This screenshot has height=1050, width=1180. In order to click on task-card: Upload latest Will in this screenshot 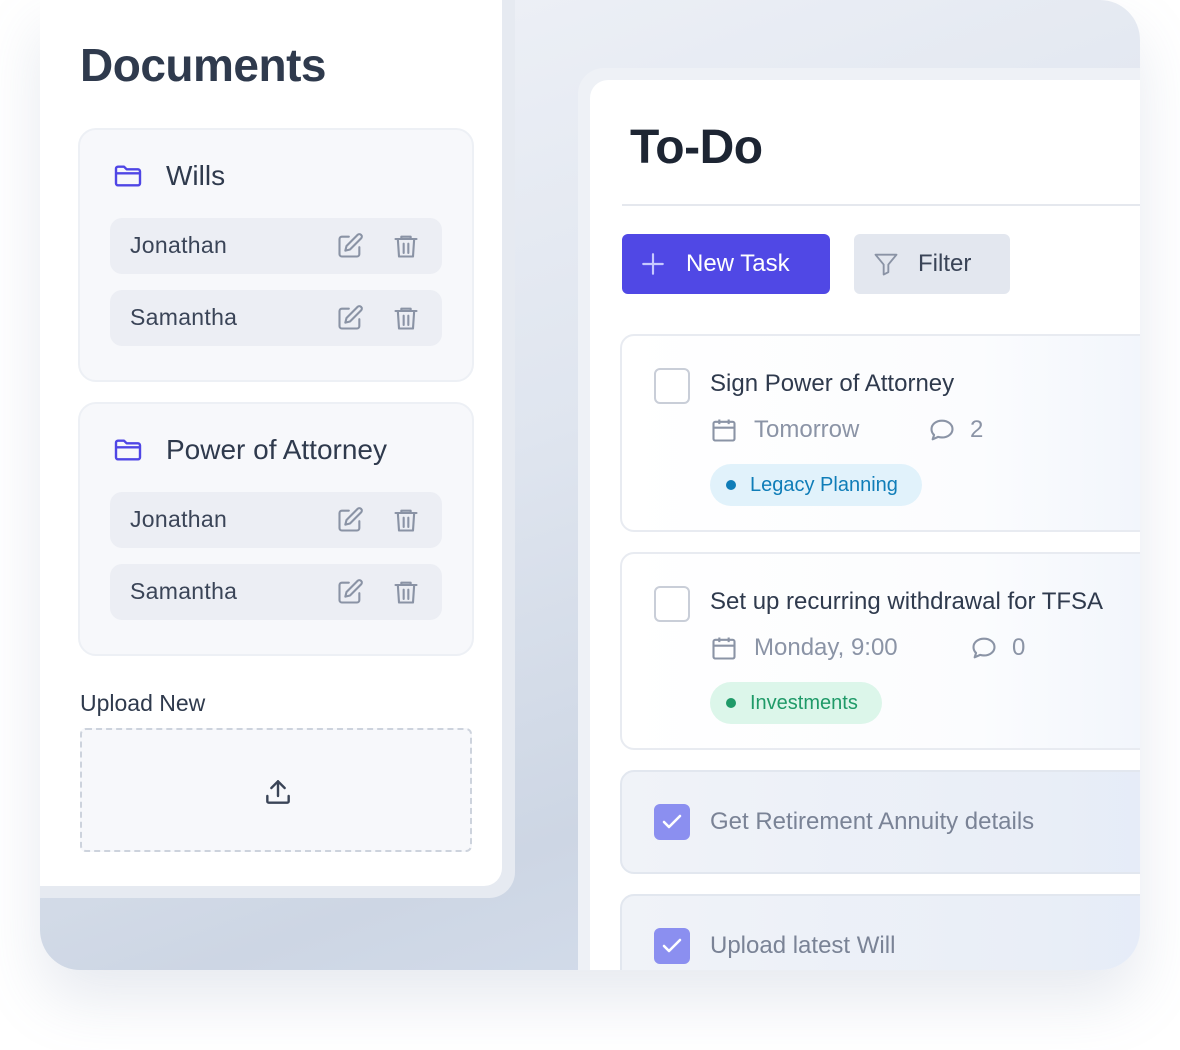, I will do `click(880, 932)`.